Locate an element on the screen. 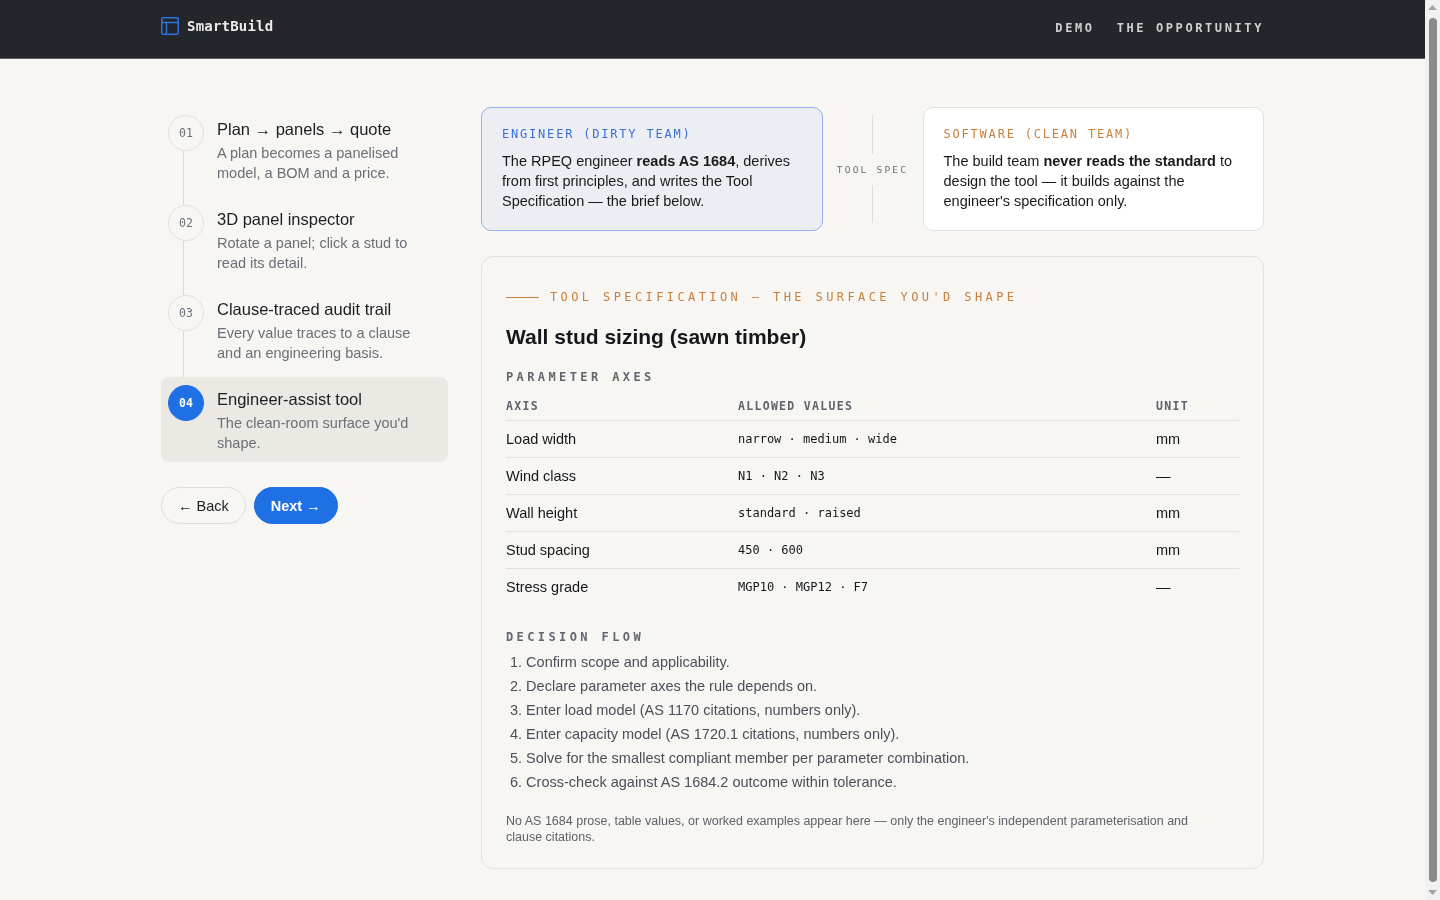 Image resolution: width=1440 pixels, height=900 pixels. flow-step: 4. Enter capacity model (AS 1720.1 citations, numbers only). is located at coordinates (874, 734).